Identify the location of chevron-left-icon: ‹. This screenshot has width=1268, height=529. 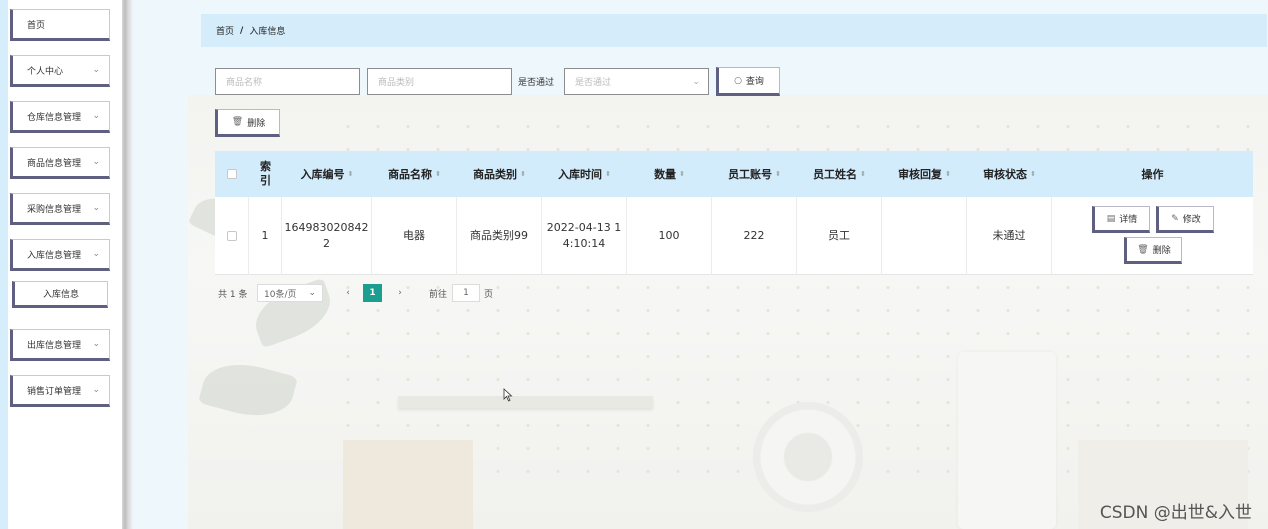
(348, 293).